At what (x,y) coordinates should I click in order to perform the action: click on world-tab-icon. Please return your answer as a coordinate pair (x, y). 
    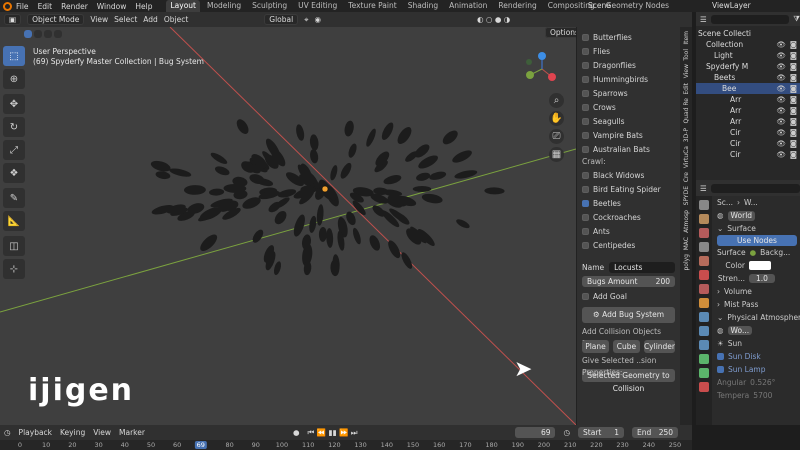
    Looking at the image, I should click on (704, 275).